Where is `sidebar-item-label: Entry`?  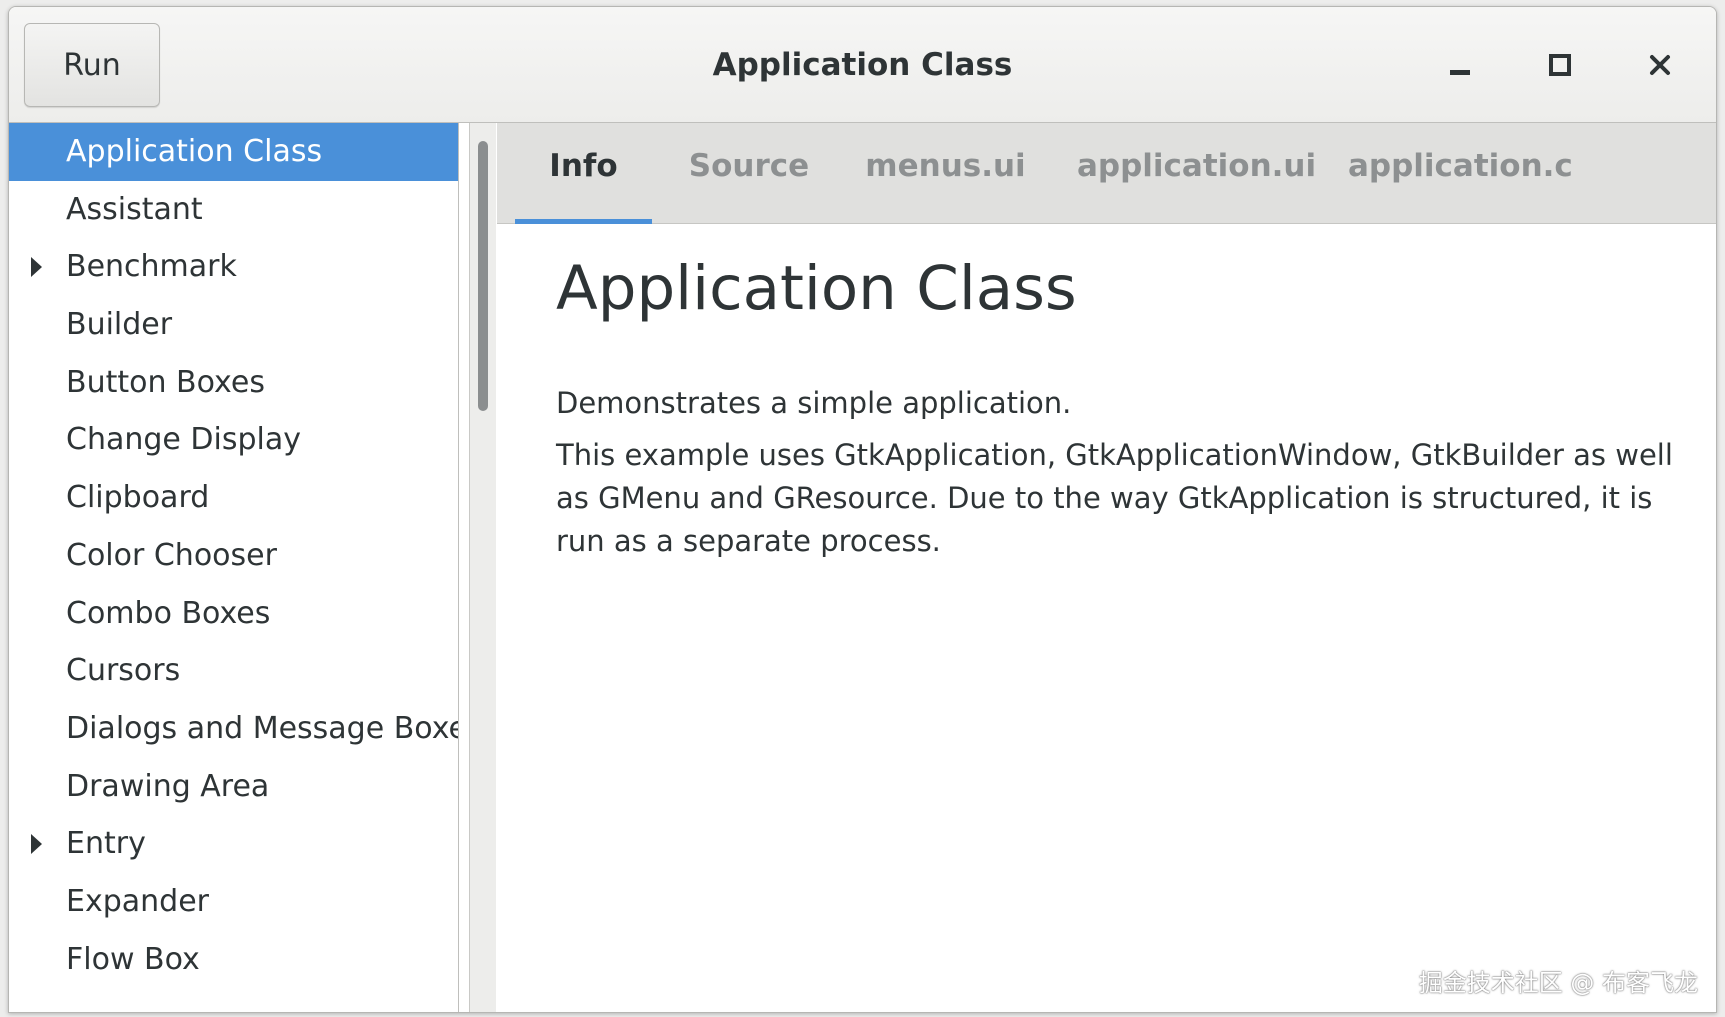 sidebar-item-label: Entry is located at coordinates (106, 844).